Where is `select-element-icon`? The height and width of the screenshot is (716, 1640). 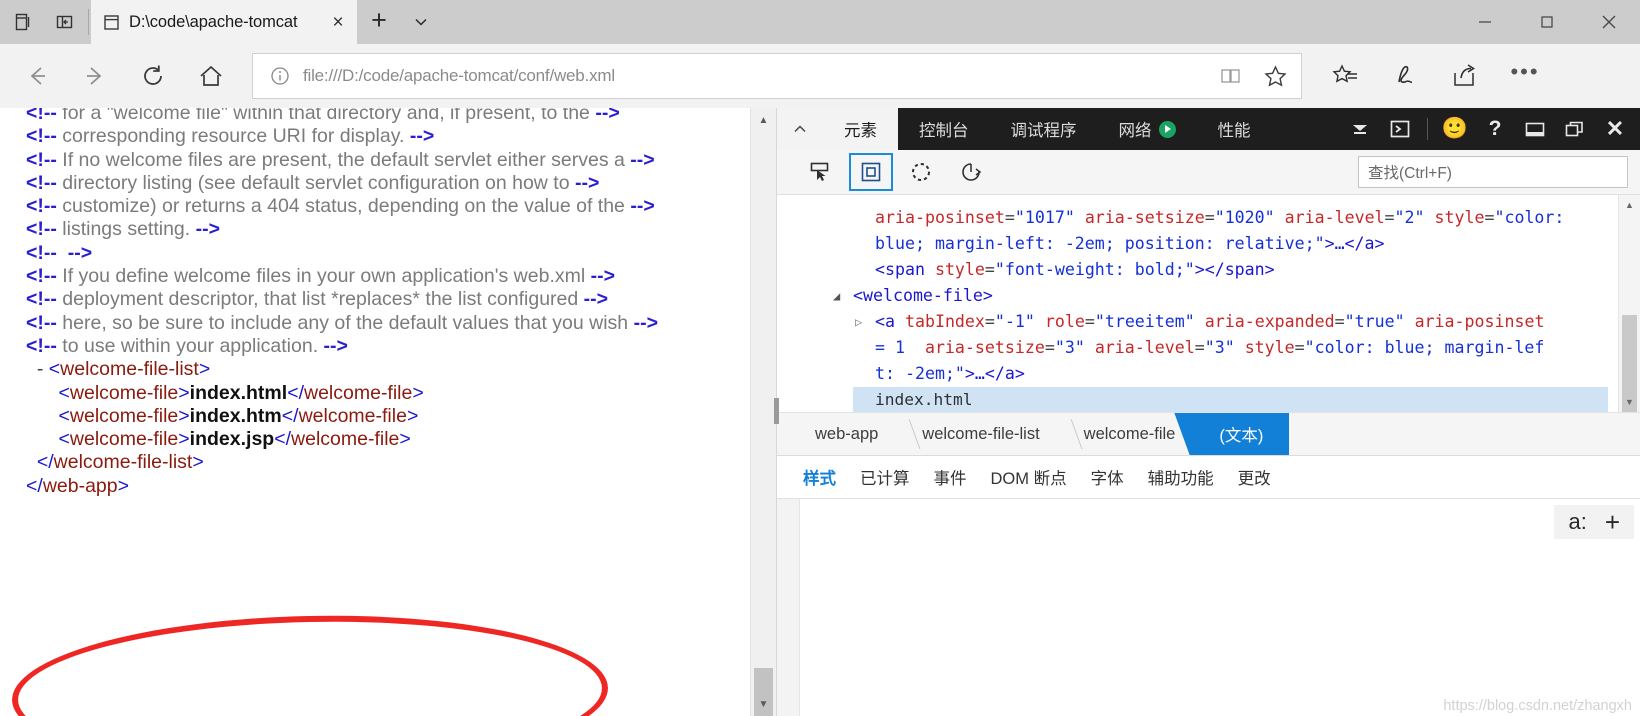
select-element-icon is located at coordinates (871, 172).